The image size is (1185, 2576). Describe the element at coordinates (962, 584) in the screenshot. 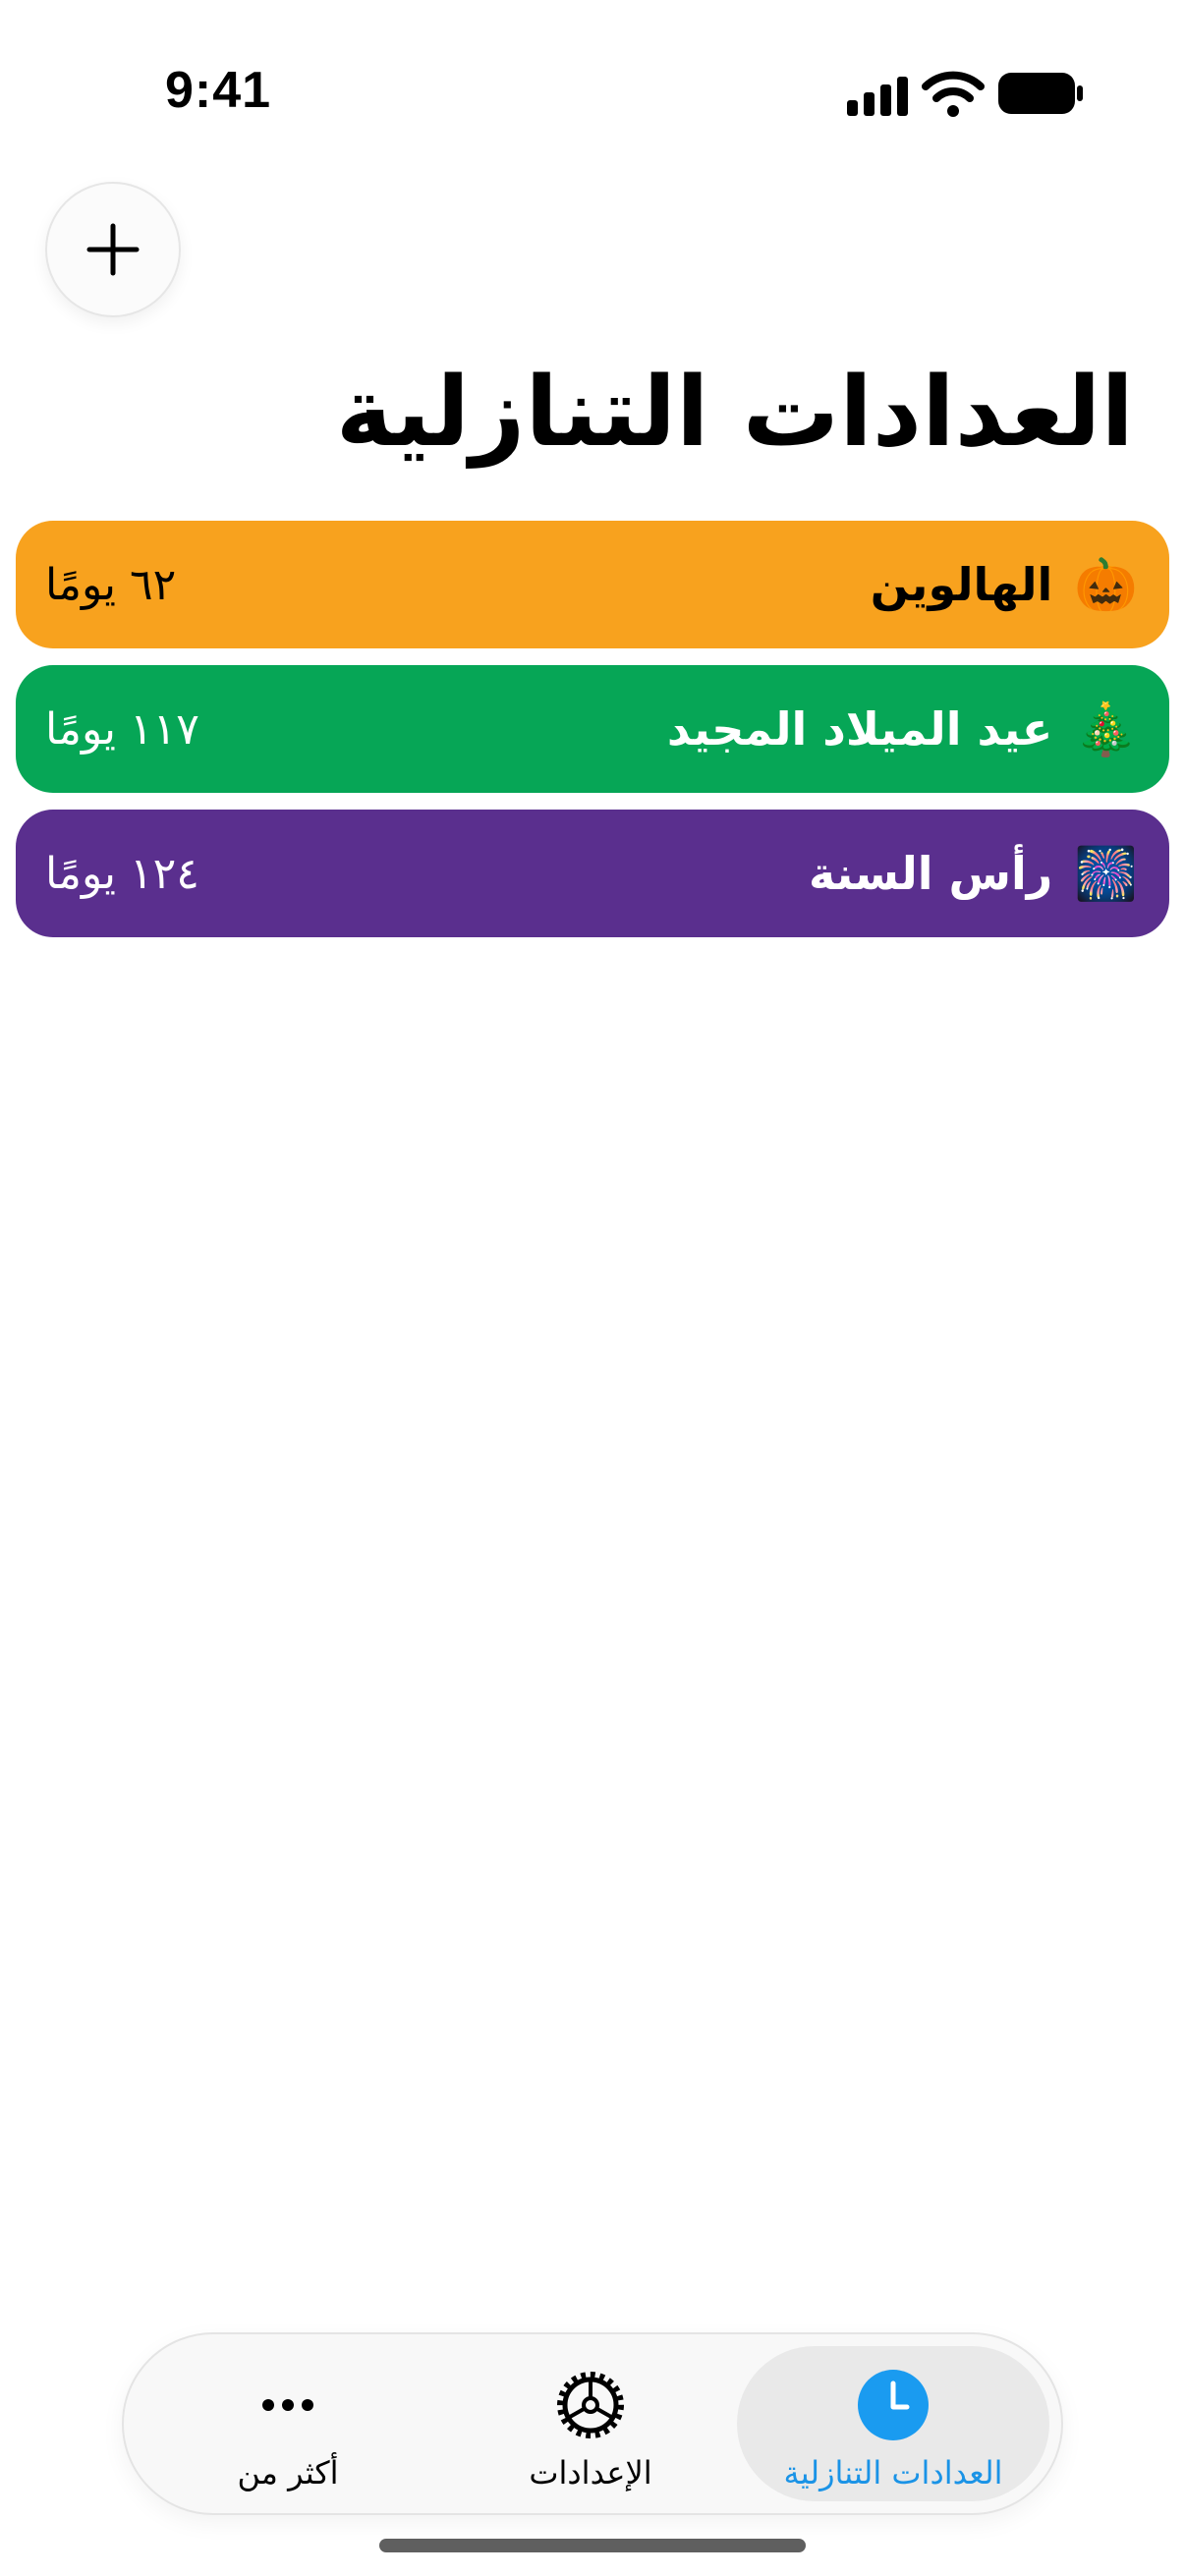

I see `countdown-name: الهالوين` at that location.